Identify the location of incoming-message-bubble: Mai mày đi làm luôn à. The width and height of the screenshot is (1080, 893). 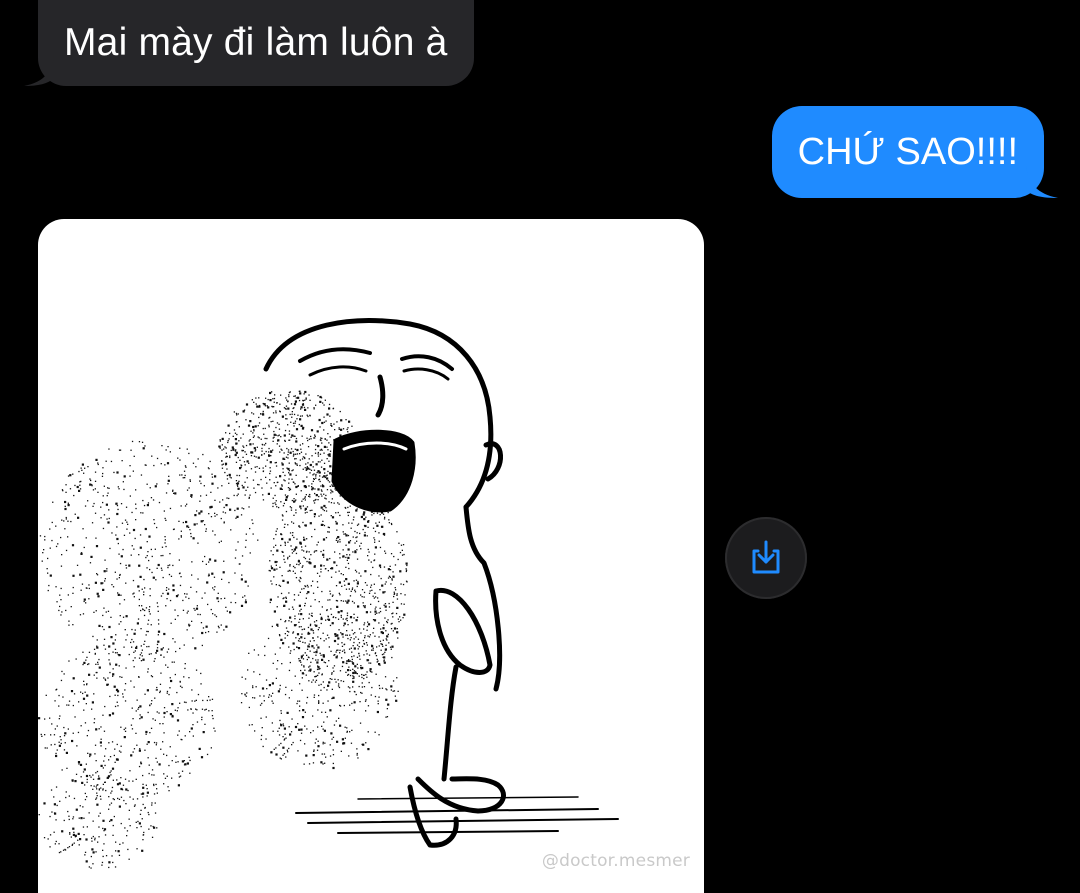
(249, 43).